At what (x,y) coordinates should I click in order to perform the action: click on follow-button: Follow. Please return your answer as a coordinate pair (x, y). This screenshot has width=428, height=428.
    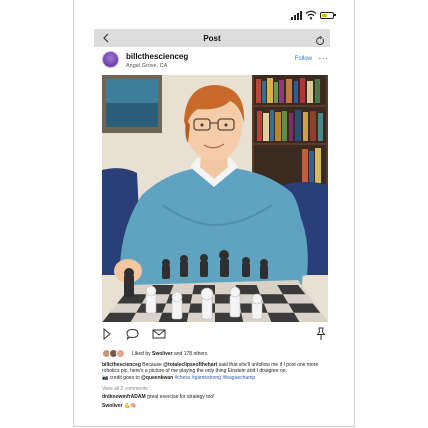
    Looking at the image, I should click on (303, 59).